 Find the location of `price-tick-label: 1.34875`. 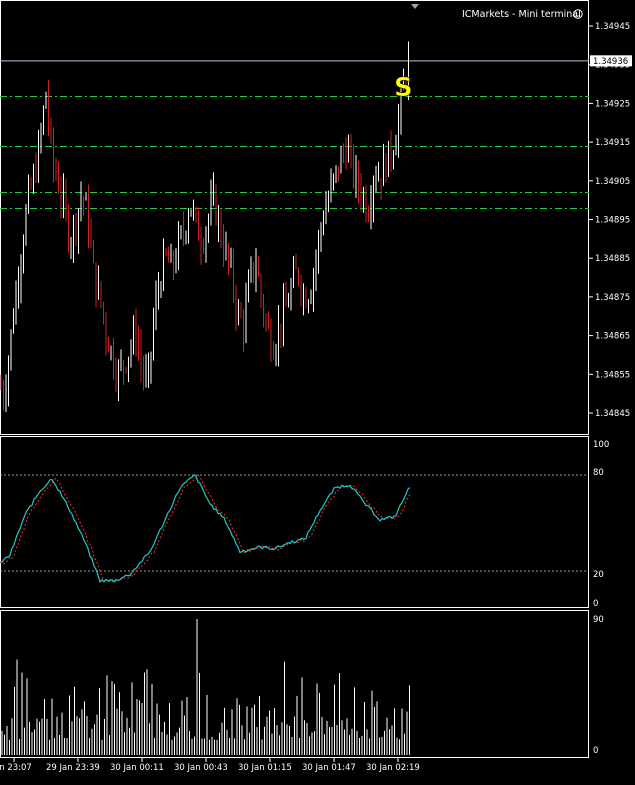

price-tick-label: 1.34875 is located at coordinates (612, 298).